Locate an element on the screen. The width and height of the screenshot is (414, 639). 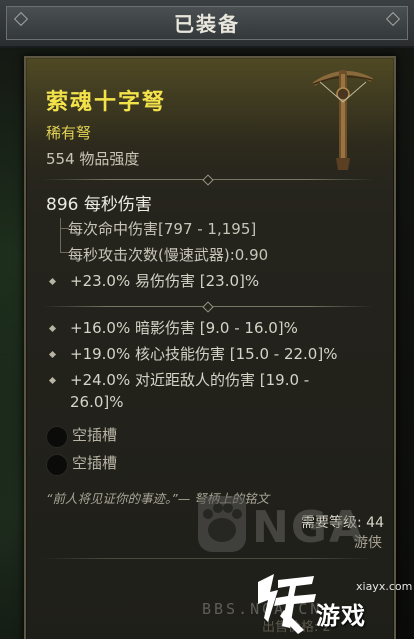
site-watermark: xiayx.com 游戏 is located at coordinates (329, 595).